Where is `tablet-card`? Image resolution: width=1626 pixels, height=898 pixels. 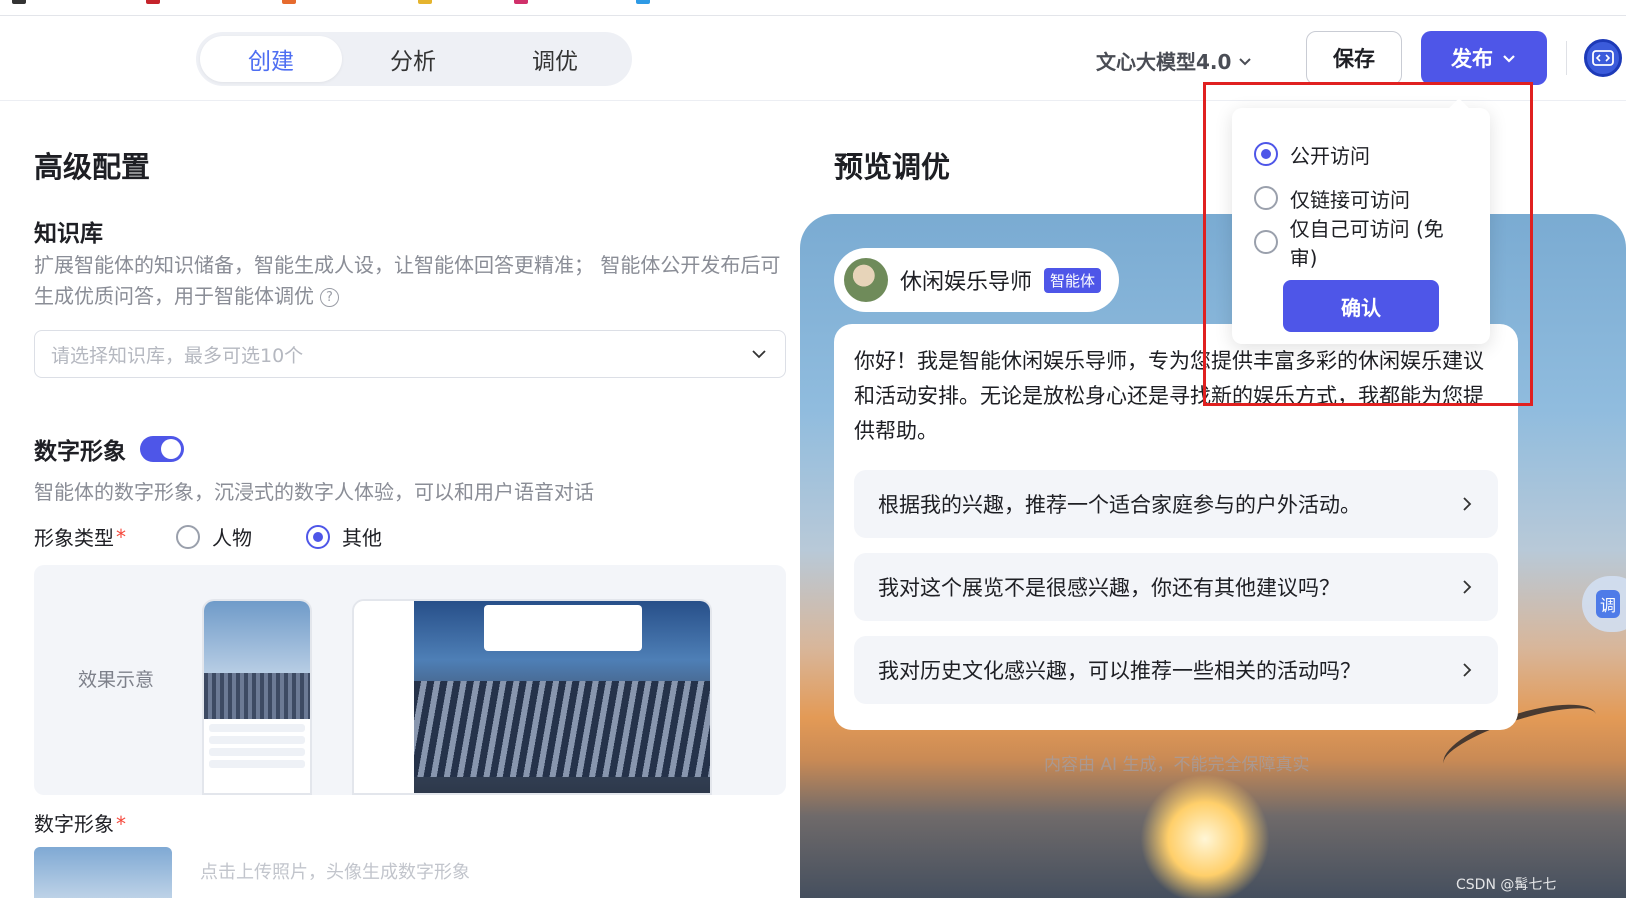 tablet-card is located at coordinates (563, 628).